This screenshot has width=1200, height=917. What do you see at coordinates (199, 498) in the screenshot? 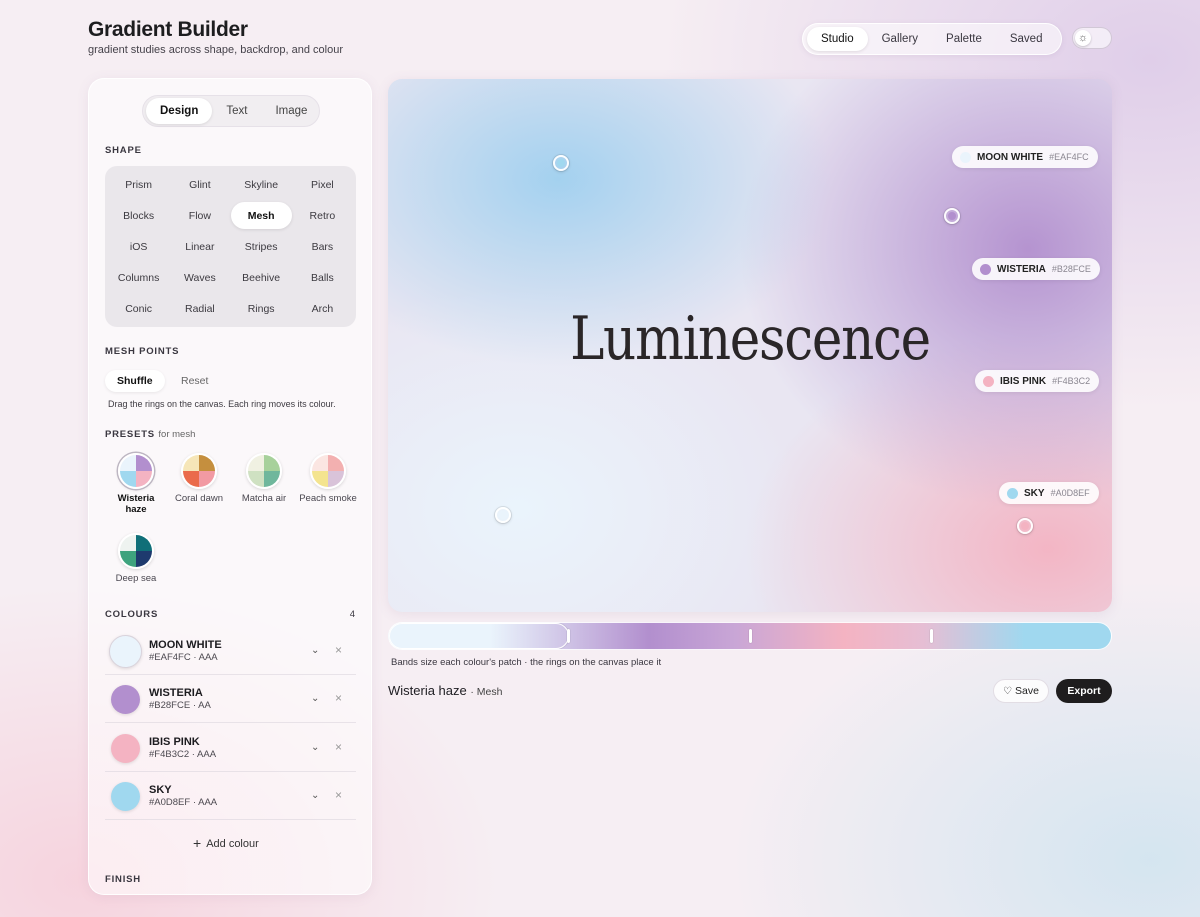
I see `preset-name: Coral dawn` at bounding box center [199, 498].